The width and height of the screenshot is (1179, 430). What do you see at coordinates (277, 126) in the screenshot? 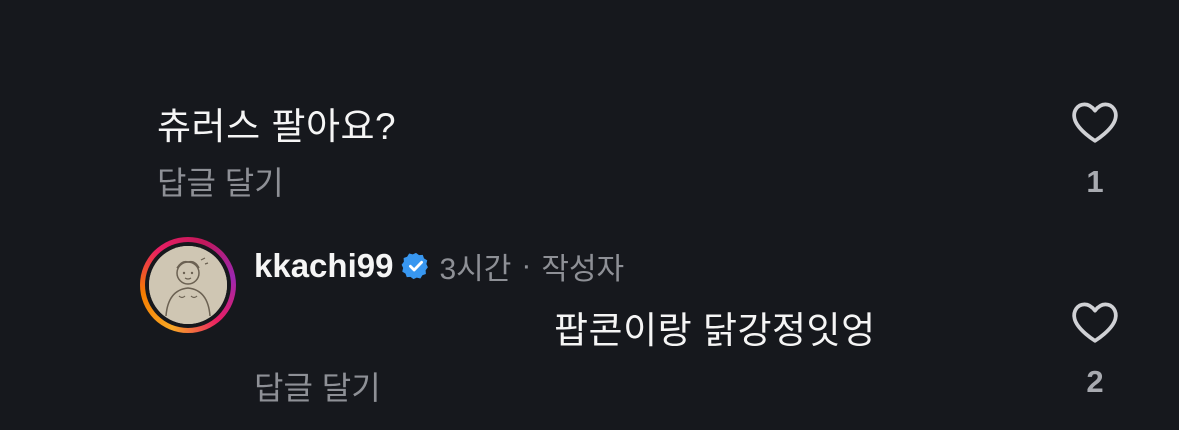
I see `comment-text: 츄러스 팔아요?` at bounding box center [277, 126].